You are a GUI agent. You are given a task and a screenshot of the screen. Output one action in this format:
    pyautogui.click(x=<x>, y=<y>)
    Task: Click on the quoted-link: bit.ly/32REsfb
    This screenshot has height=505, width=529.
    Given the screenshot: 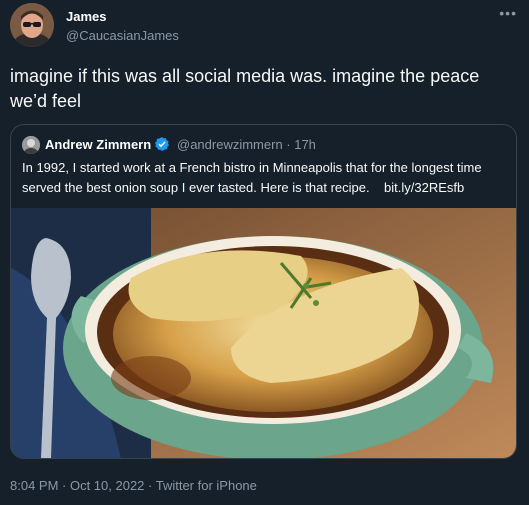 What is the action you would take?
    pyautogui.click(x=424, y=187)
    